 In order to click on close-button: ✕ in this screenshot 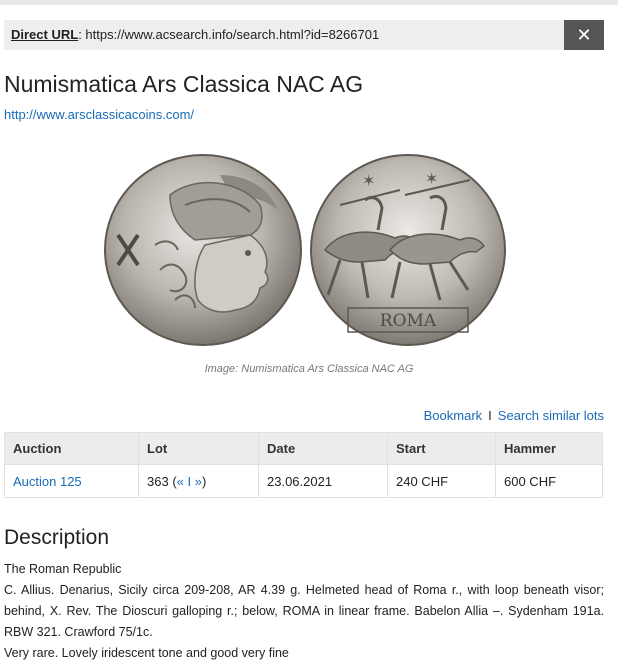, I will do `click(584, 35)`.